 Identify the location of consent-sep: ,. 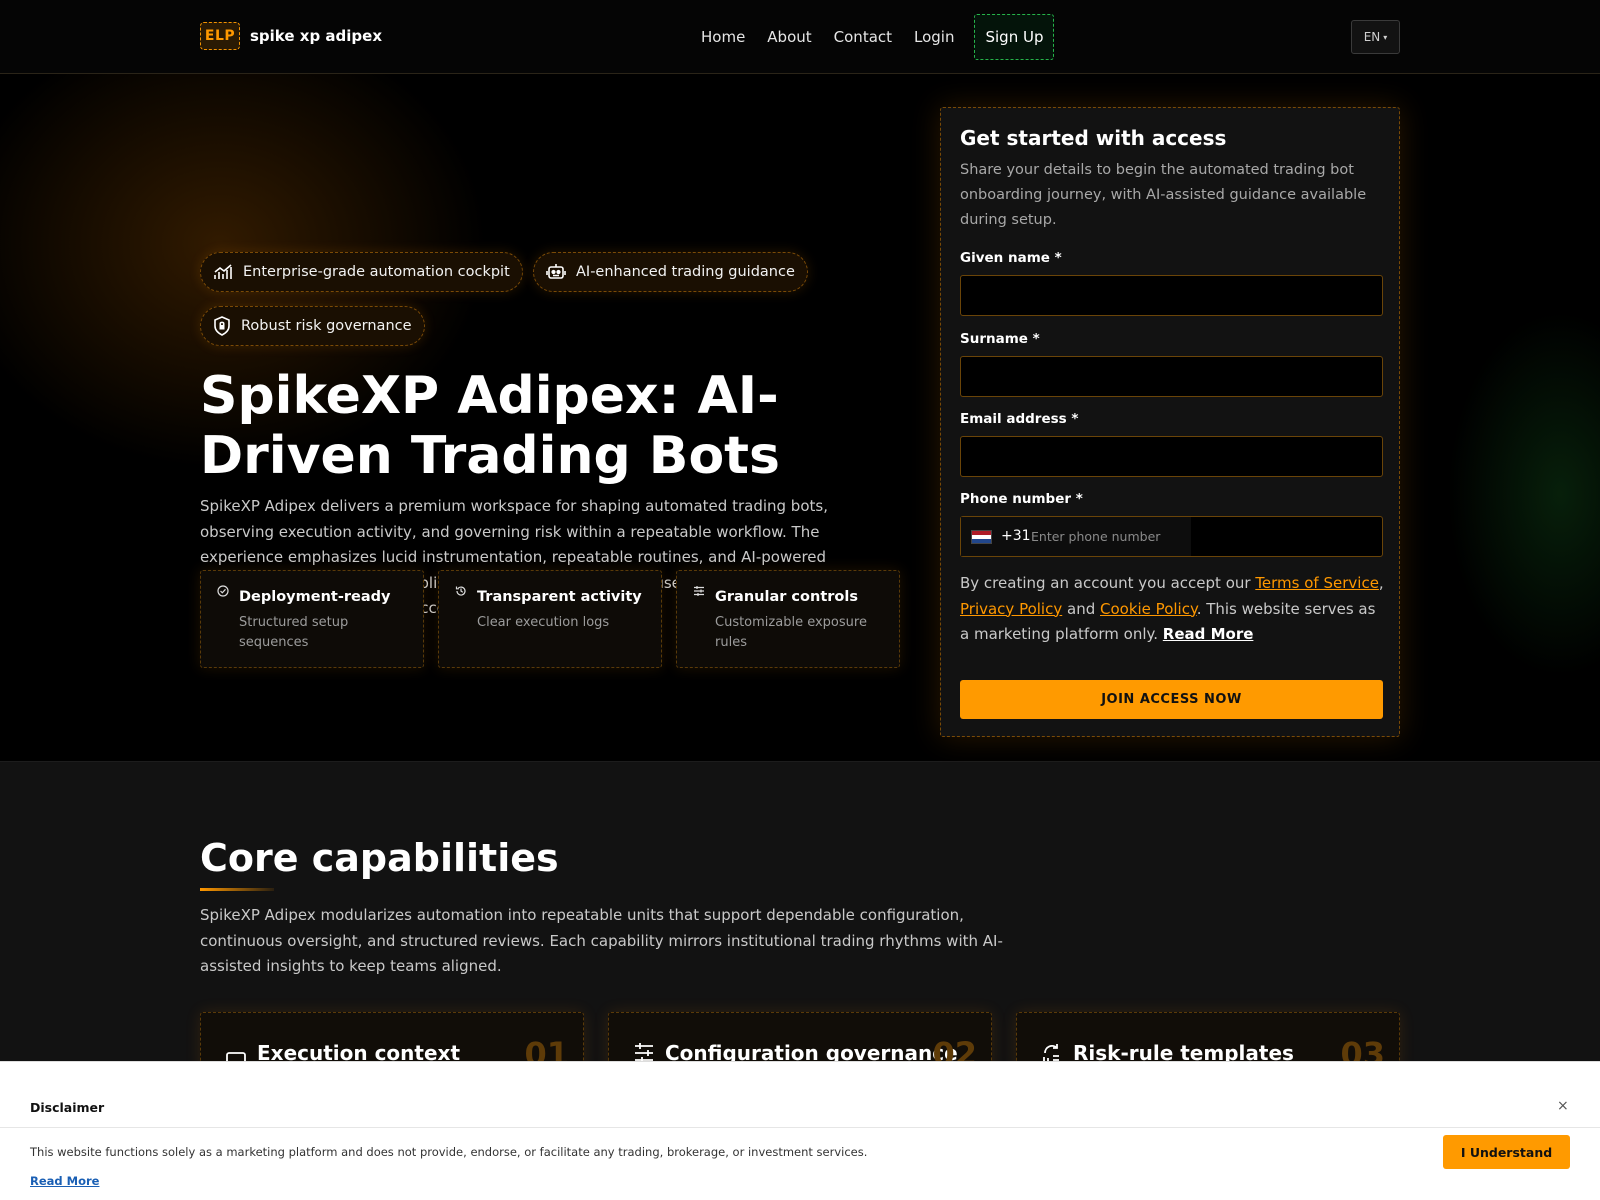
(1381, 583).